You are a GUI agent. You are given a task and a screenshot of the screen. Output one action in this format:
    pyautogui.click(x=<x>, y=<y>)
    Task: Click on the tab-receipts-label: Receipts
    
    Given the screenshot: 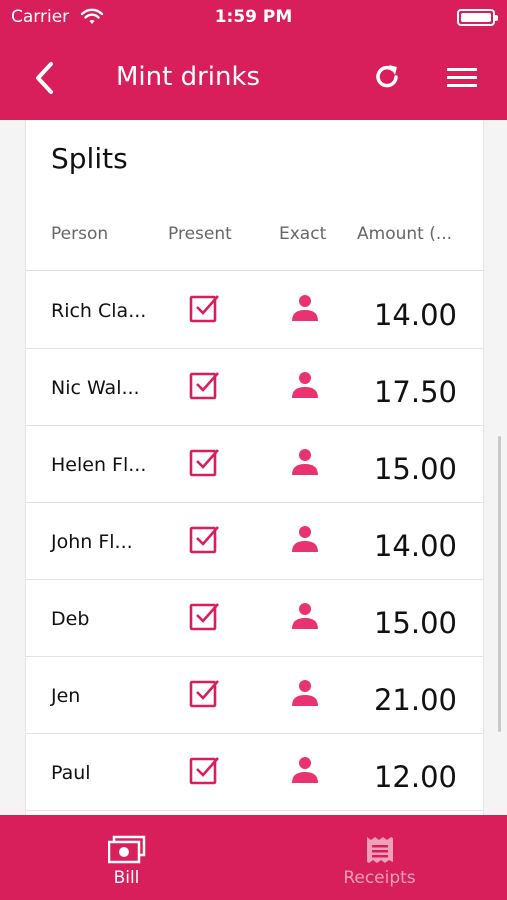 What is the action you would take?
    pyautogui.click(x=379, y=878)
    